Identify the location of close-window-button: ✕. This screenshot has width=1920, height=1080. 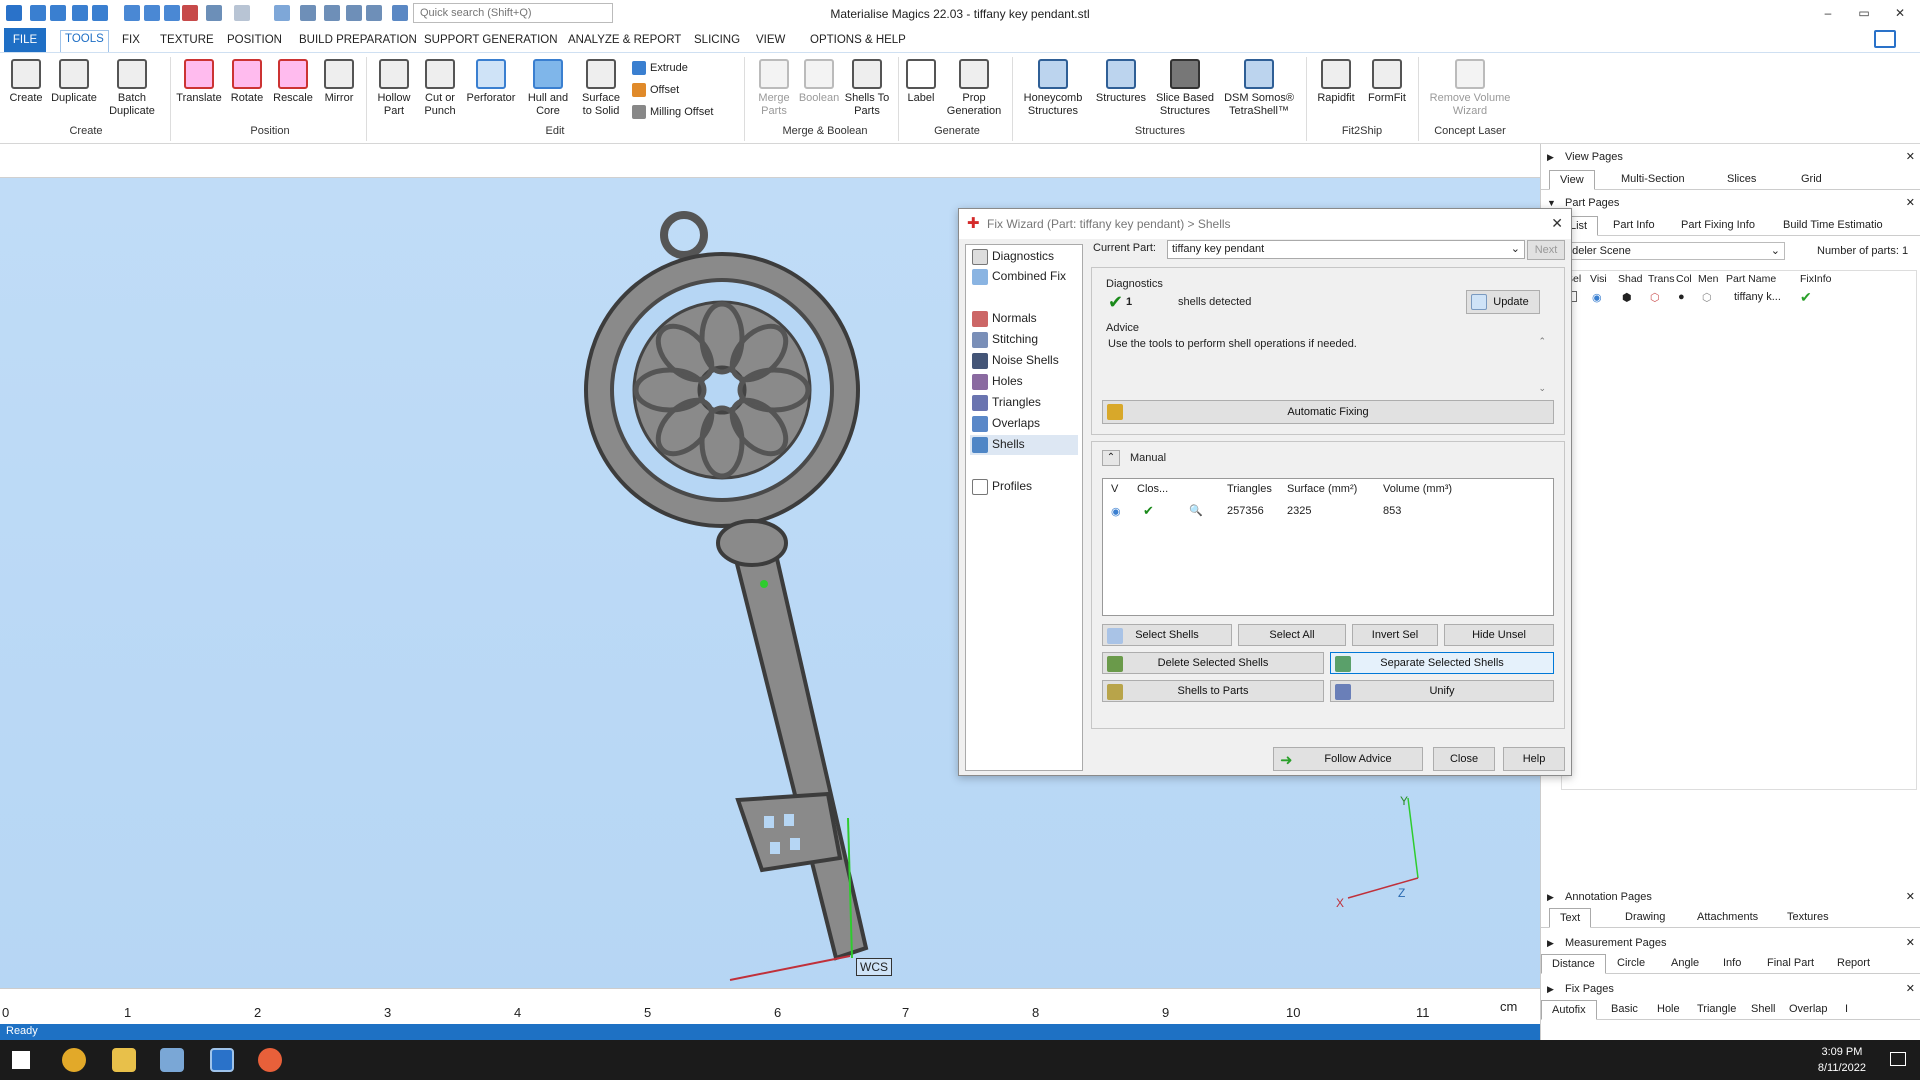
(1900, 13).